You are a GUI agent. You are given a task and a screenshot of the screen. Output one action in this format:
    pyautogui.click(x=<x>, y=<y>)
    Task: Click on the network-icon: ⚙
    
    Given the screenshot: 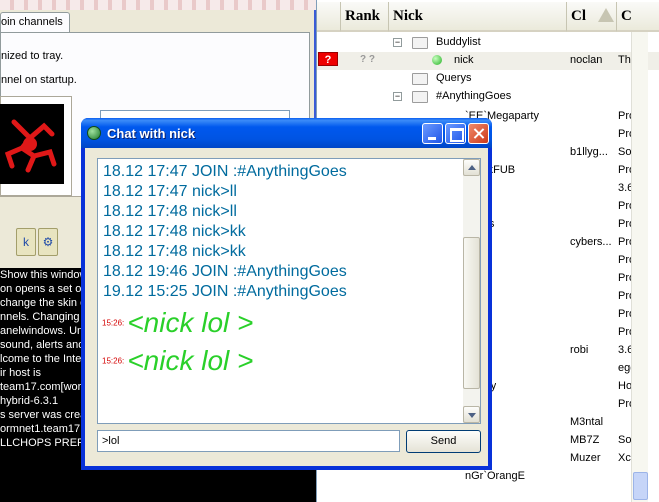 What is the action you would take?
    pyautogui.click(x=48, y=242)
    